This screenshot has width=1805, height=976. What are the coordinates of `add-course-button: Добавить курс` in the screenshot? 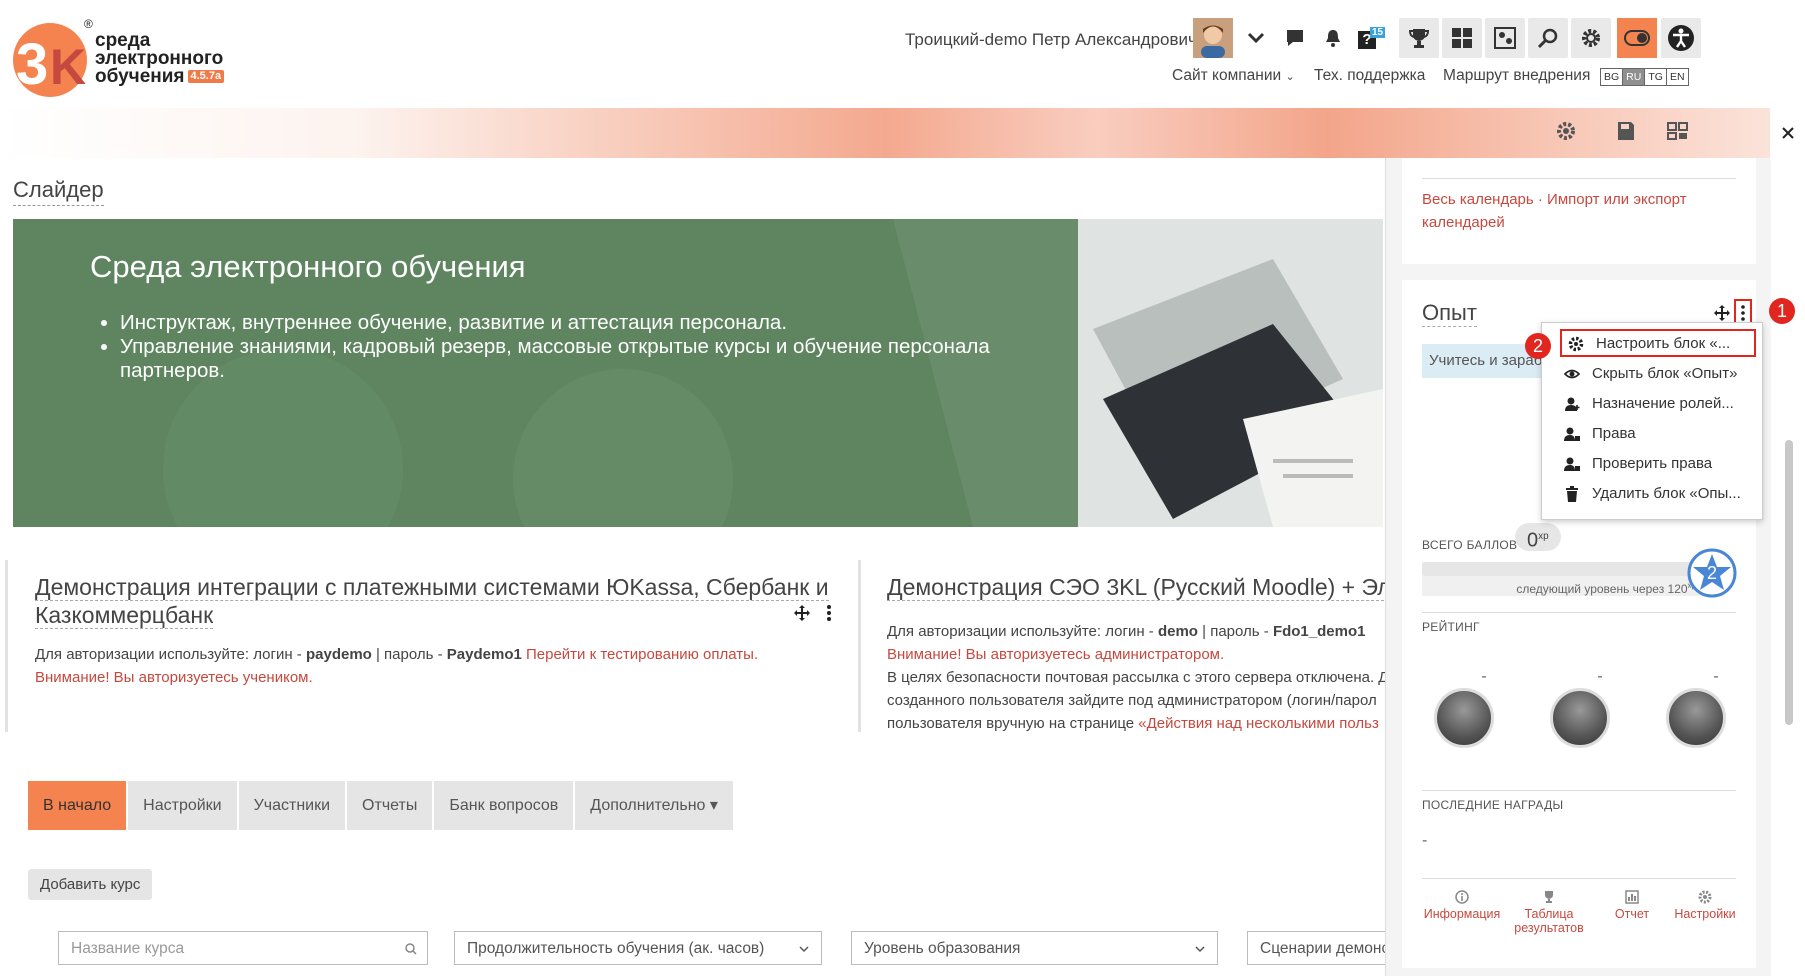 It's located at (90, 884).